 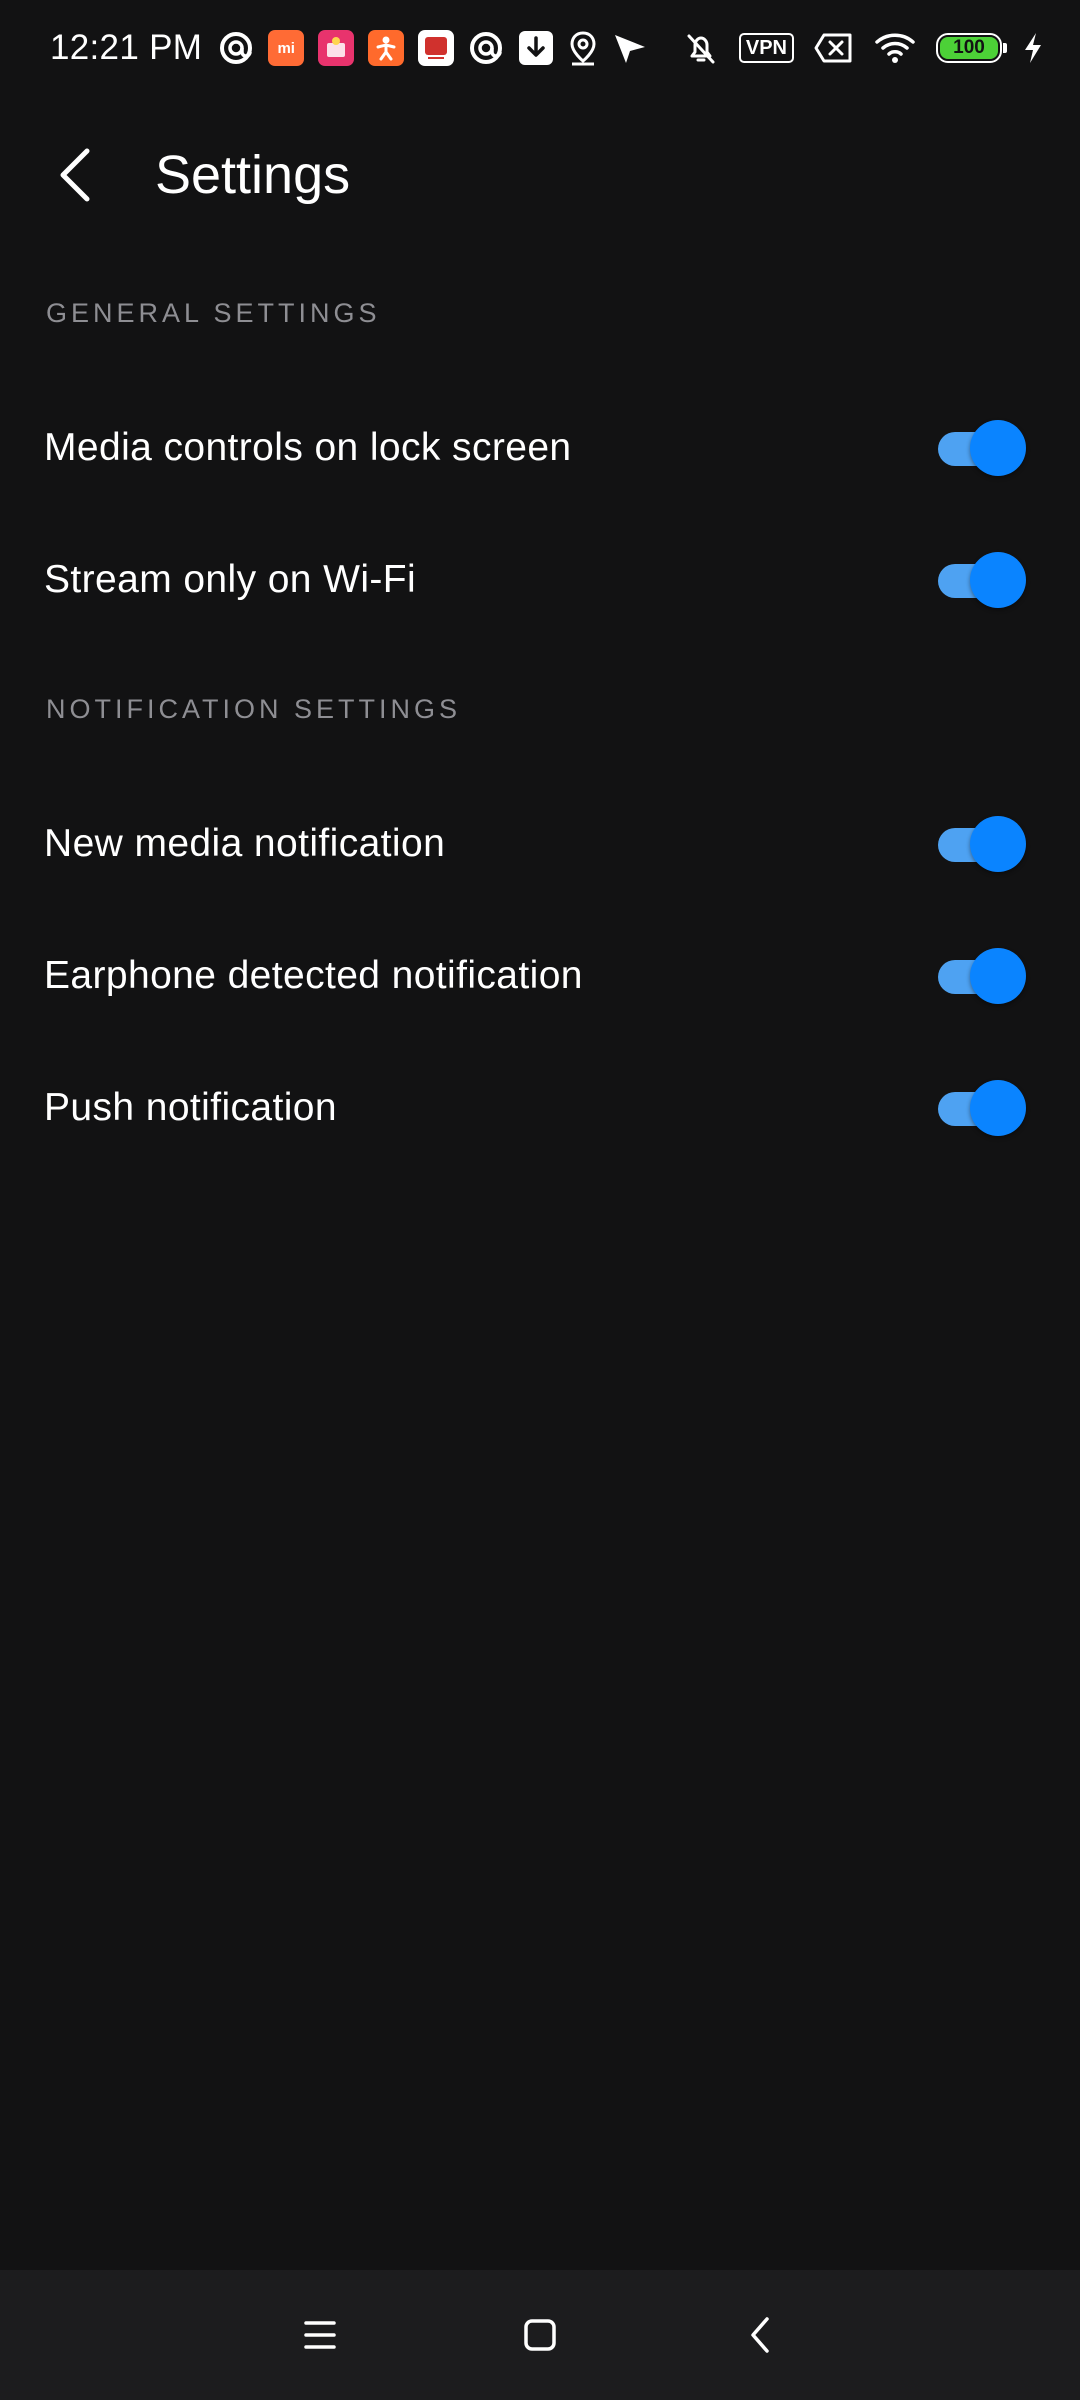 I want to click on back-arrow-icon, so click(x=75, y=175).